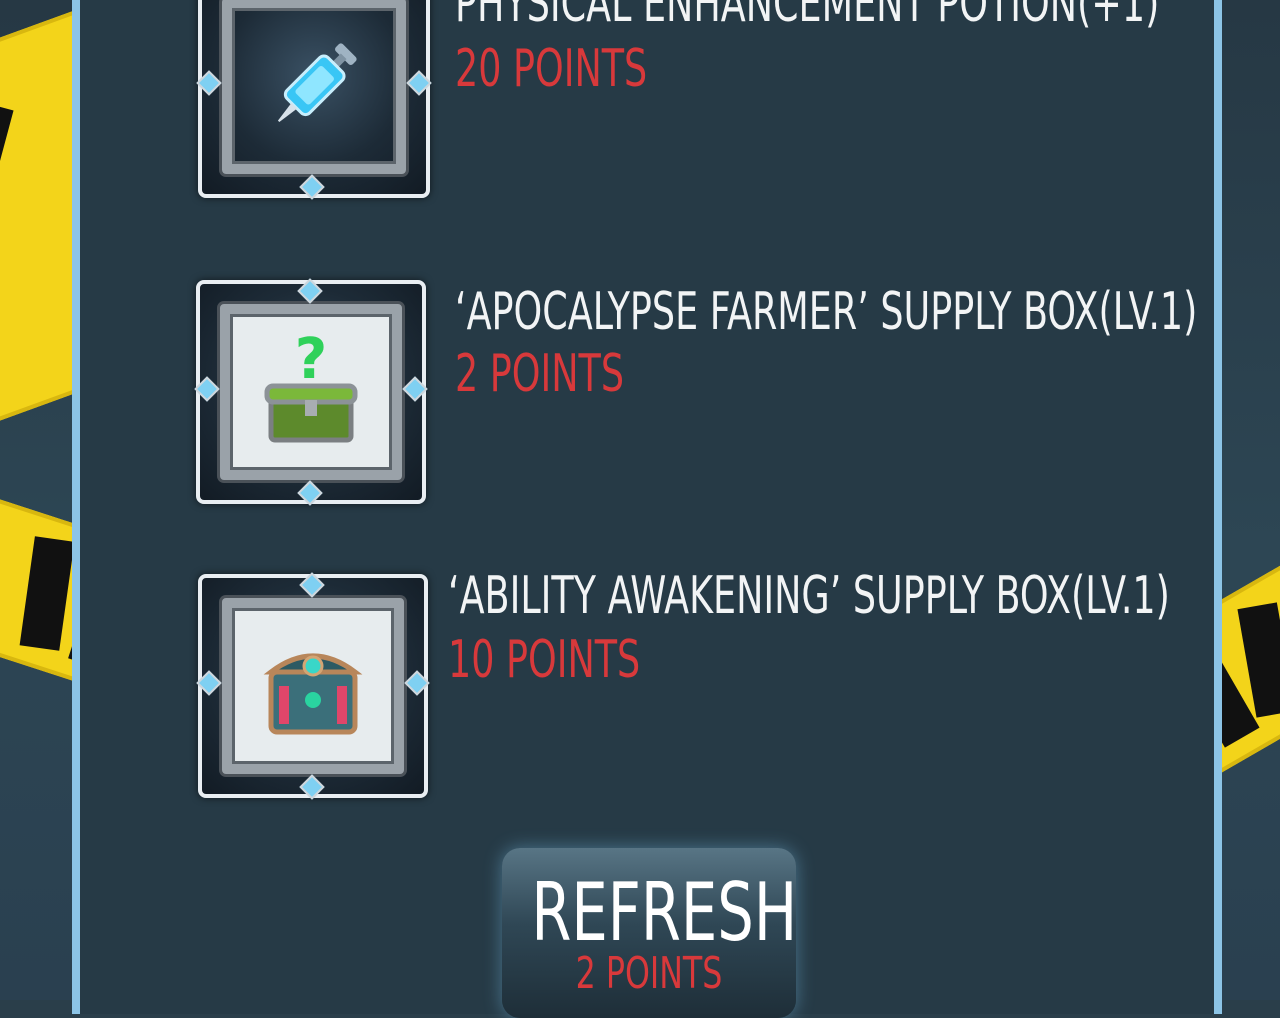 The image size is (1280, 1018). I want to click on refresh-button-cost: 2 POINTS, so click(649, 973).